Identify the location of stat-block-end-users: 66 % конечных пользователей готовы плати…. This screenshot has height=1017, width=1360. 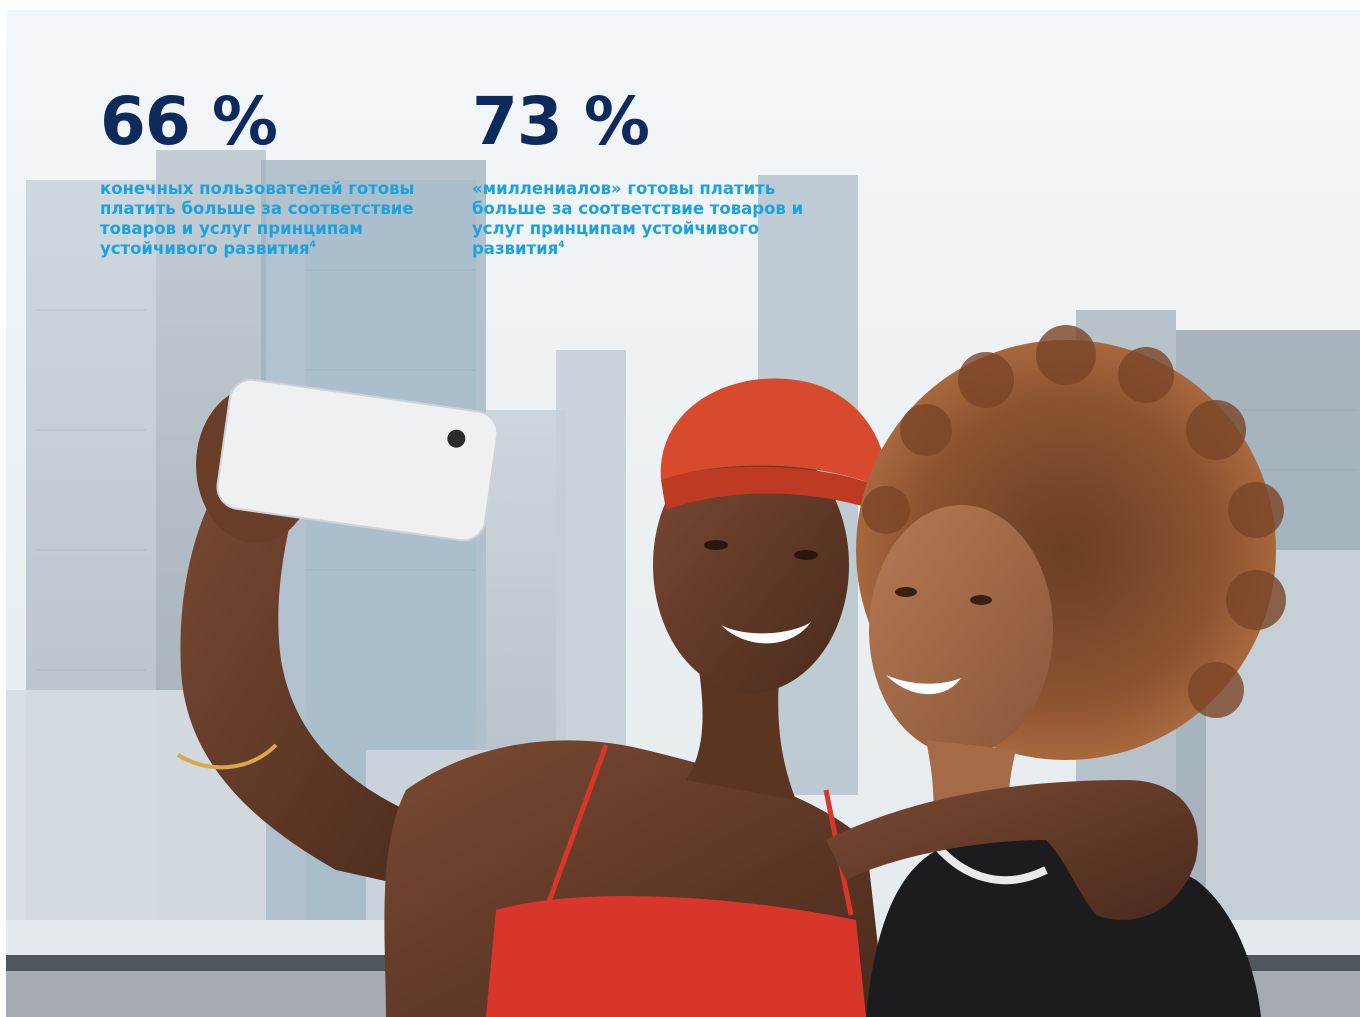
(265, 174).